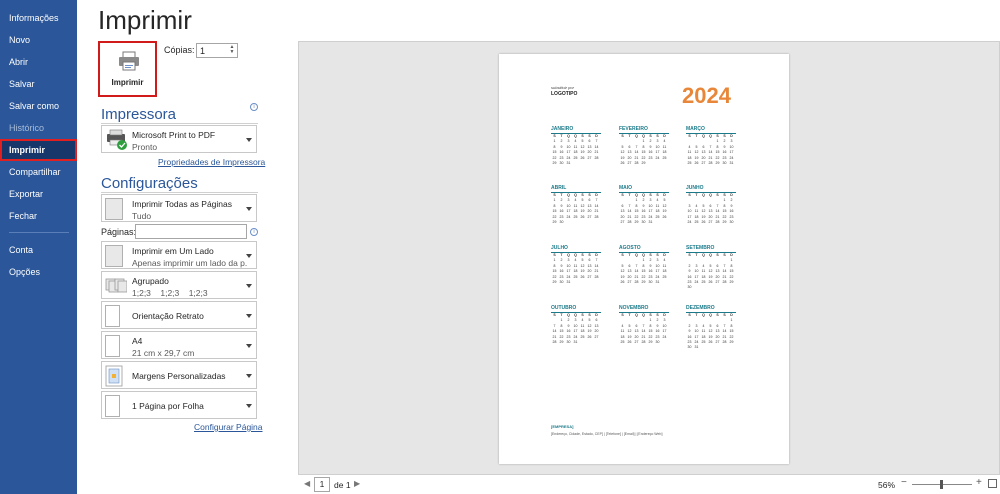 This screenshot has height=494, width=1000. What do you see at coordinates (114, 209) in the screenshot?
I see `pages-icon` at bounding box center [114, 209].